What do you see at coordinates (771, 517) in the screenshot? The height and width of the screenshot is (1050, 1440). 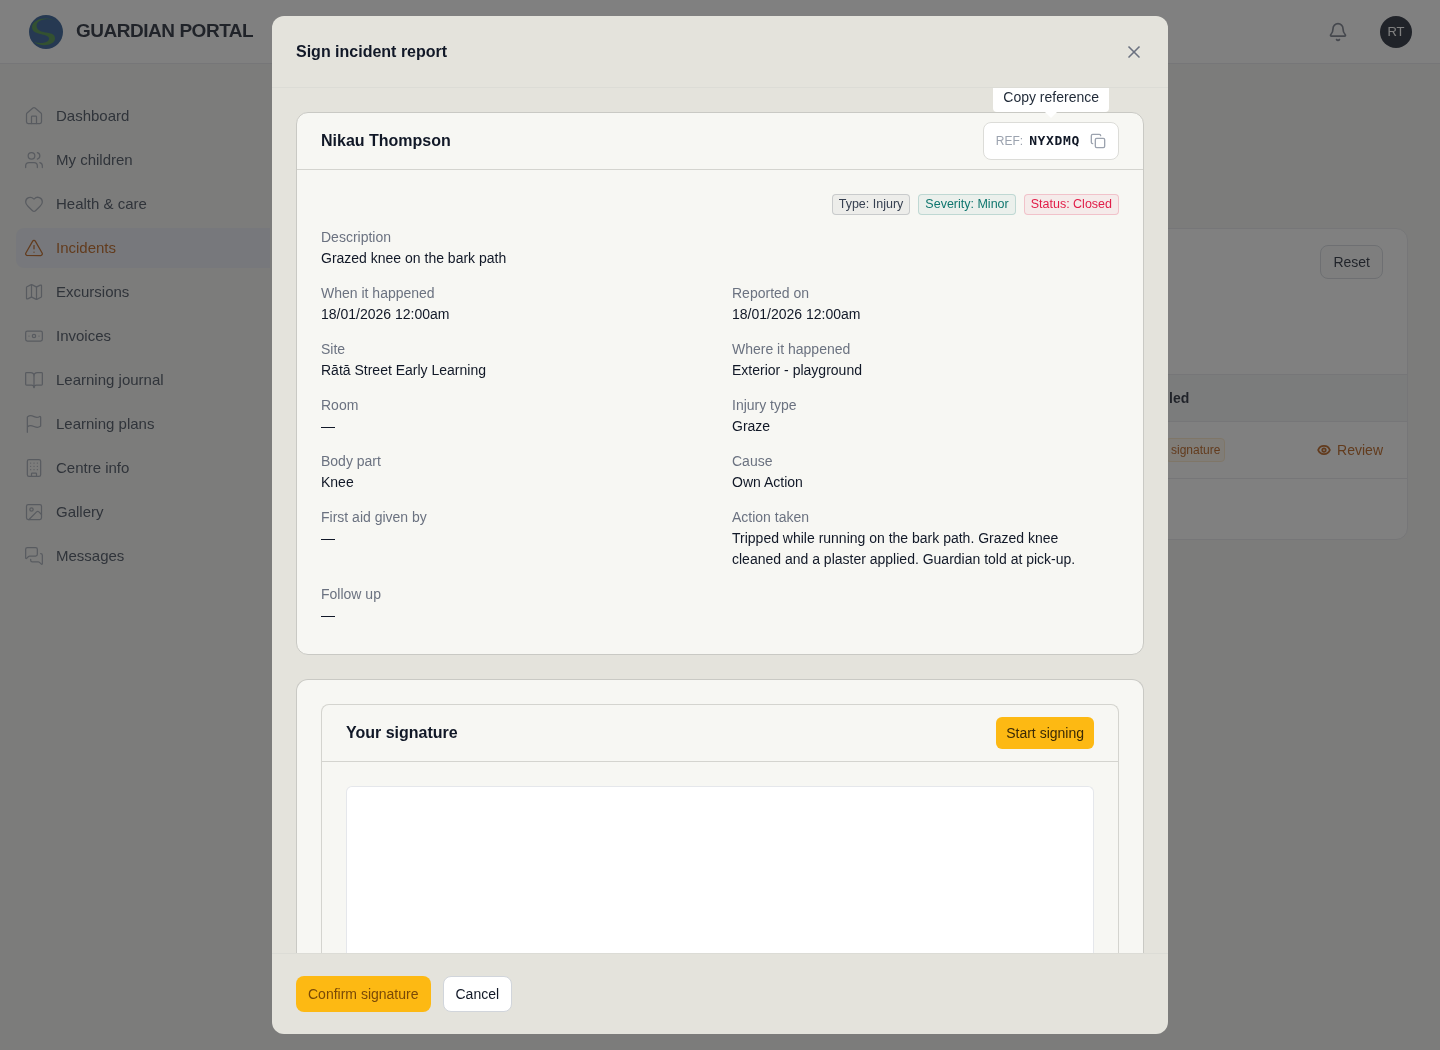 I see `field-label: Action taken` at bounding box center [771, 517].